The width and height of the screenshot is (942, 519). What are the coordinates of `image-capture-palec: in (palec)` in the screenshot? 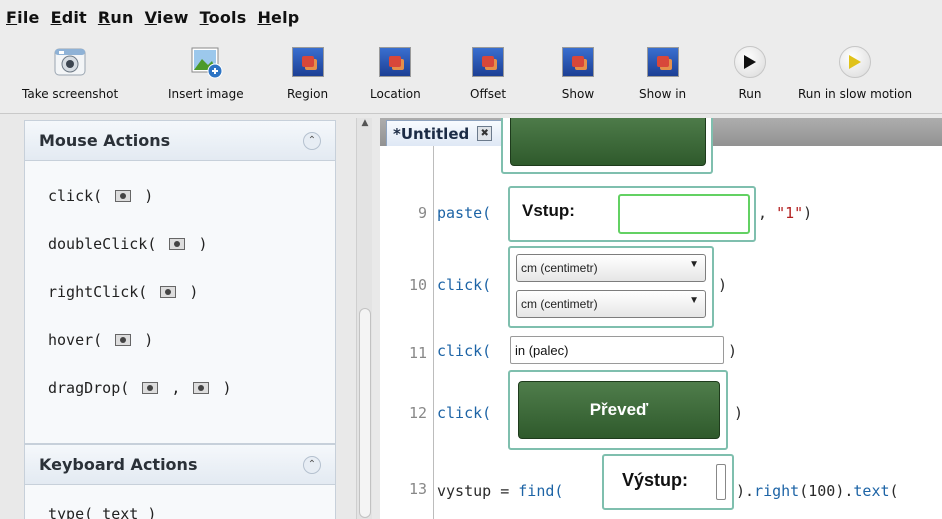 It's located at (617, 350).